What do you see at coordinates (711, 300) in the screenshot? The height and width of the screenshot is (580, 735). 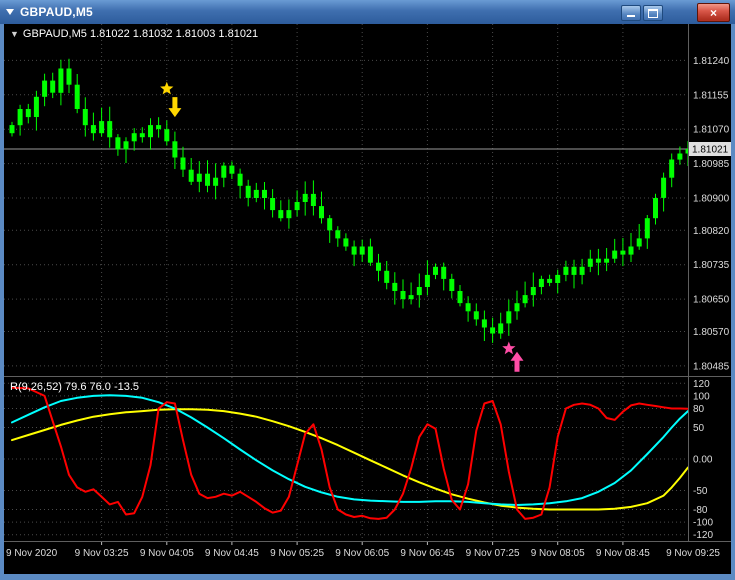 I see `svg-text: 1.80650` at bounding box center [711, 300].